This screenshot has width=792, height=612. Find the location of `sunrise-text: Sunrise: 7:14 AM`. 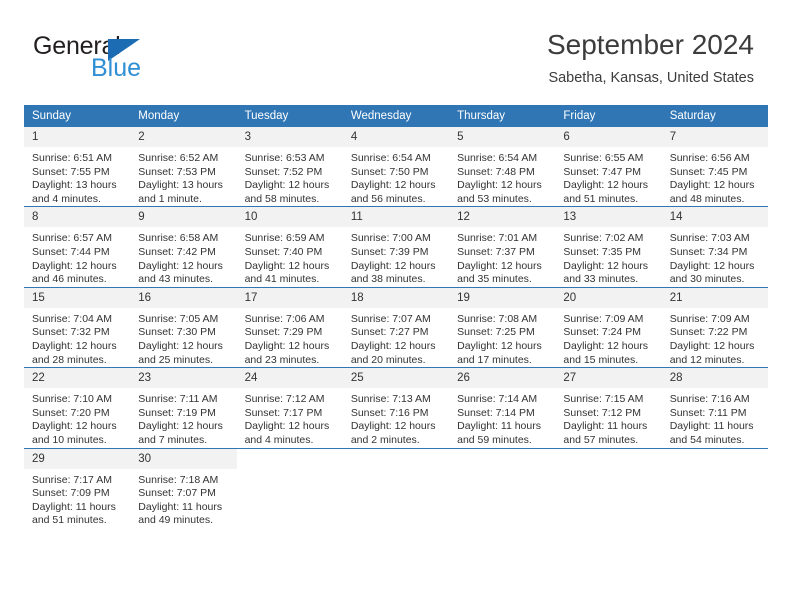

sunrise-text: Sunrise: 7:14 AM is located at coordinates (497, 399).